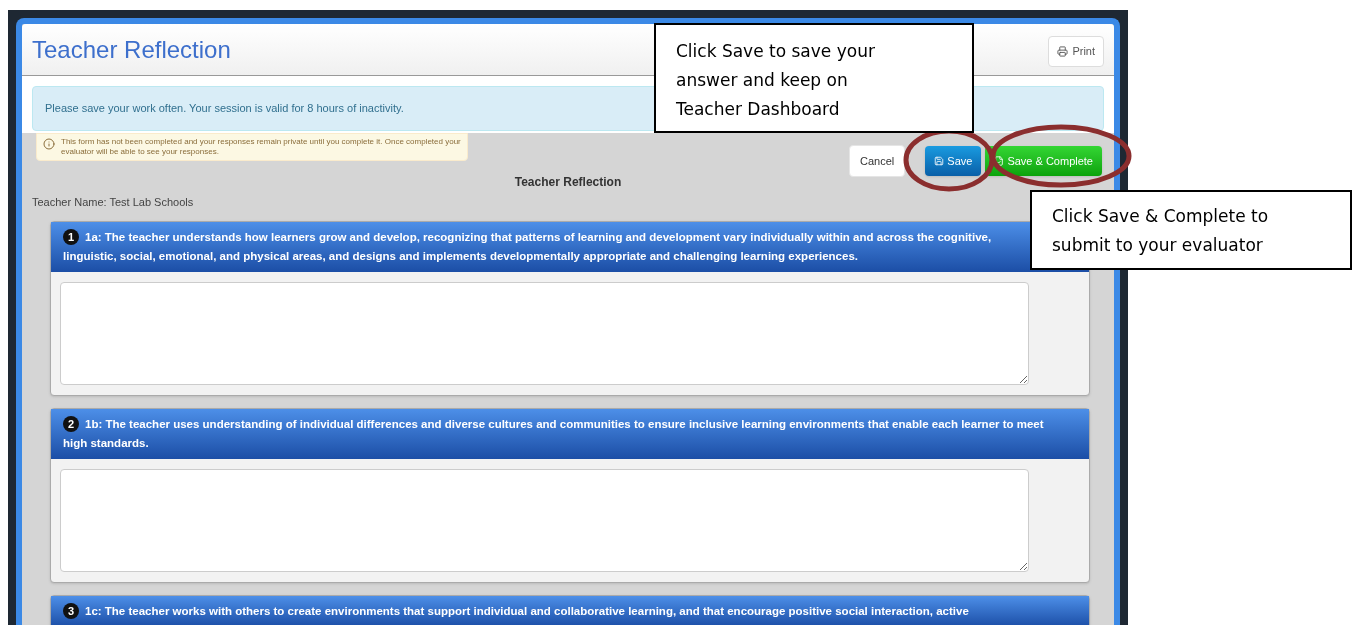 Image resolution: width=1357 pixels, height=625 pixels. What do you see at coordinates (261, 146) in the screenshot?
I see `form-notice-text: This form has not been completed and your responses remain private until you complete it. Once completed your evaluator will be able to see your responses.` at bounding box center [261, 146].